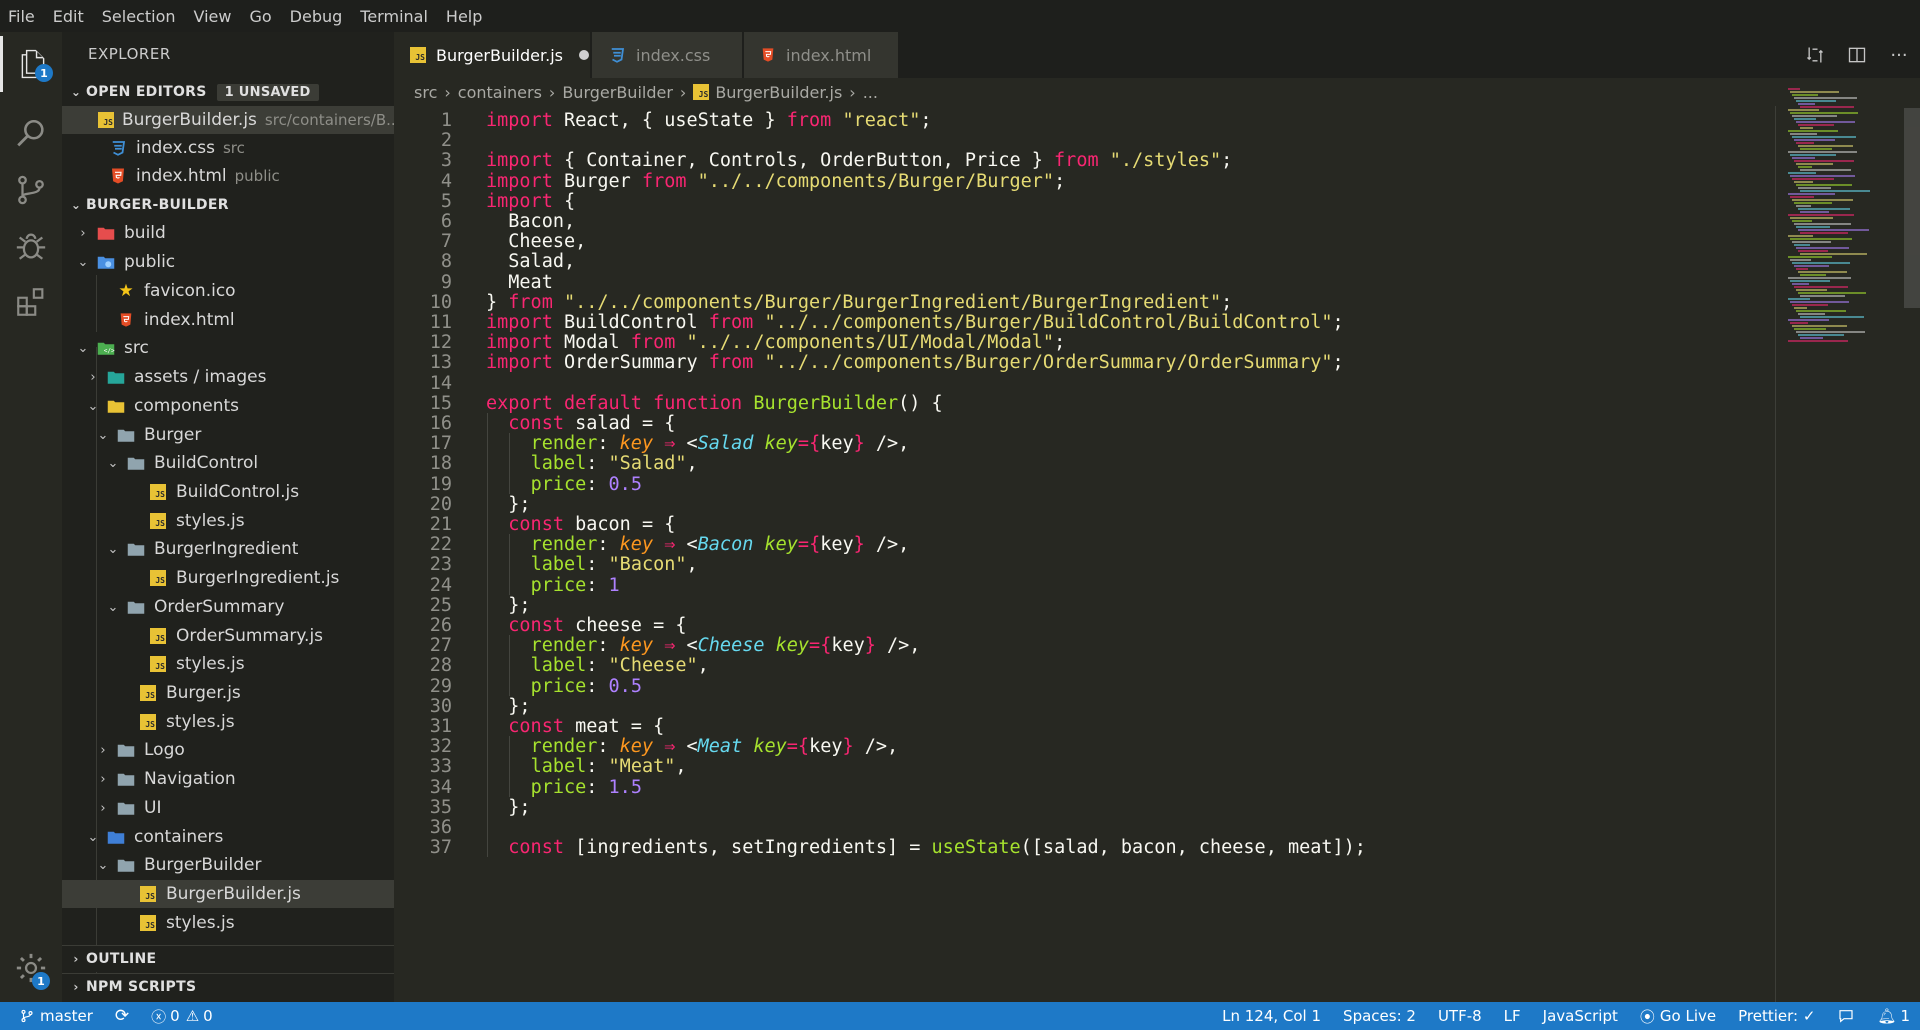 The image size is (1920, 1030). I want to click on menu-go: Go, so click(264, 16).